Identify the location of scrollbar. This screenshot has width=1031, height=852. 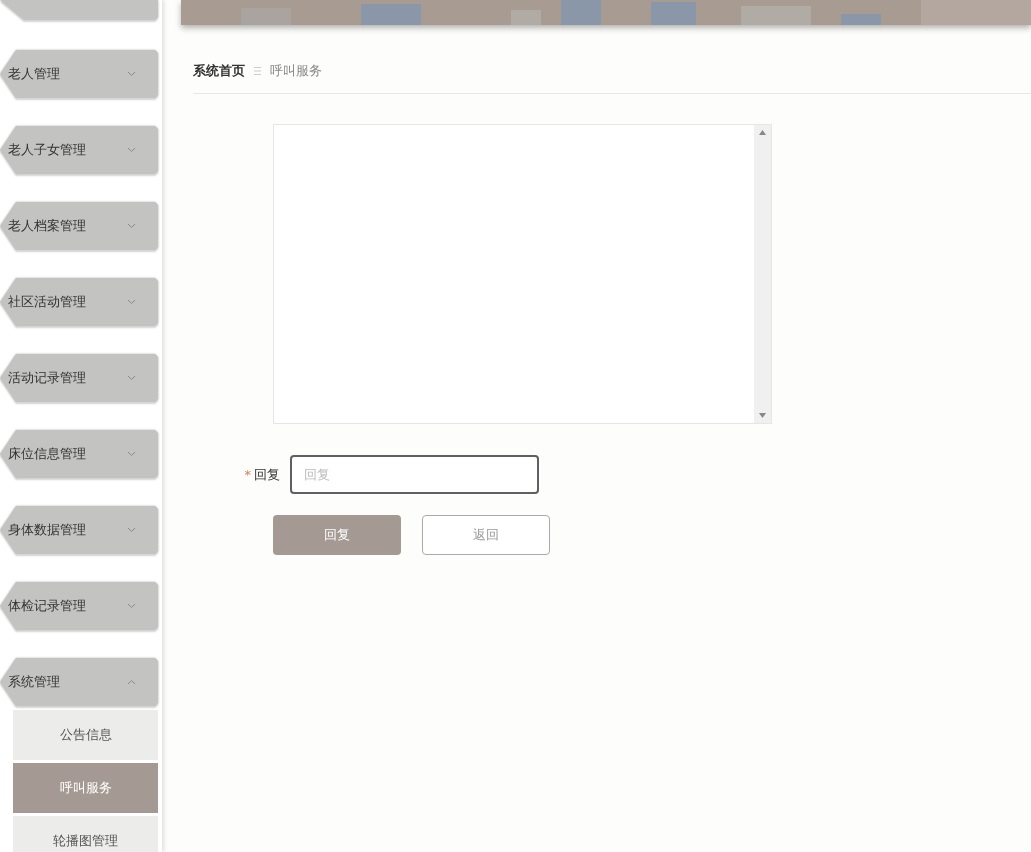
(762, 274).